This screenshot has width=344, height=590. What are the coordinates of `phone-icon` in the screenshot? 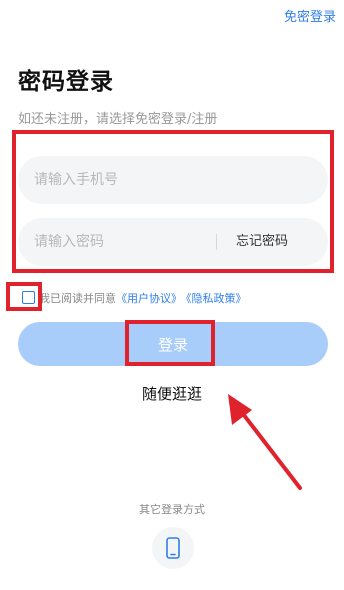 It's located at (173, 548).